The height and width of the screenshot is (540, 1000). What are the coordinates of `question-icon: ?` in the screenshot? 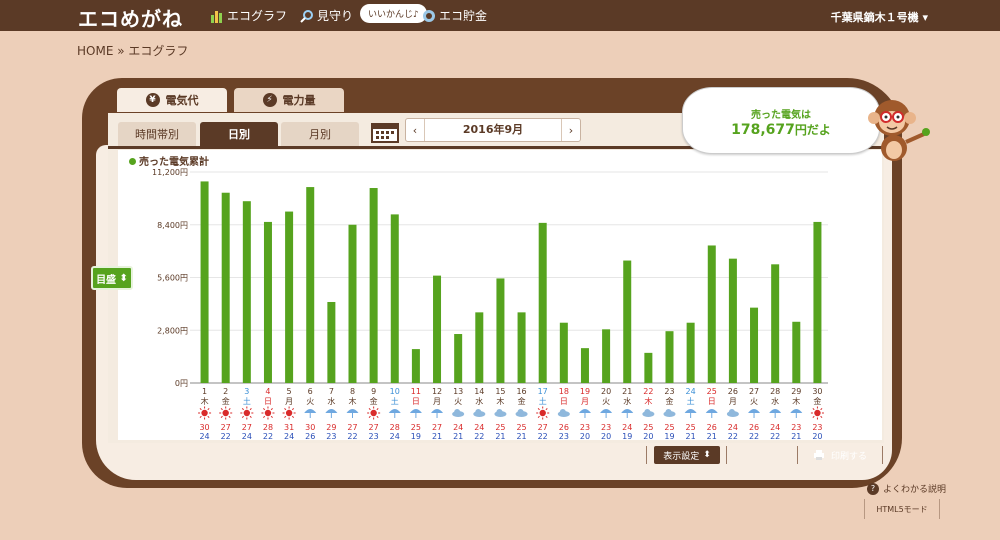 It's located at (873, 488).